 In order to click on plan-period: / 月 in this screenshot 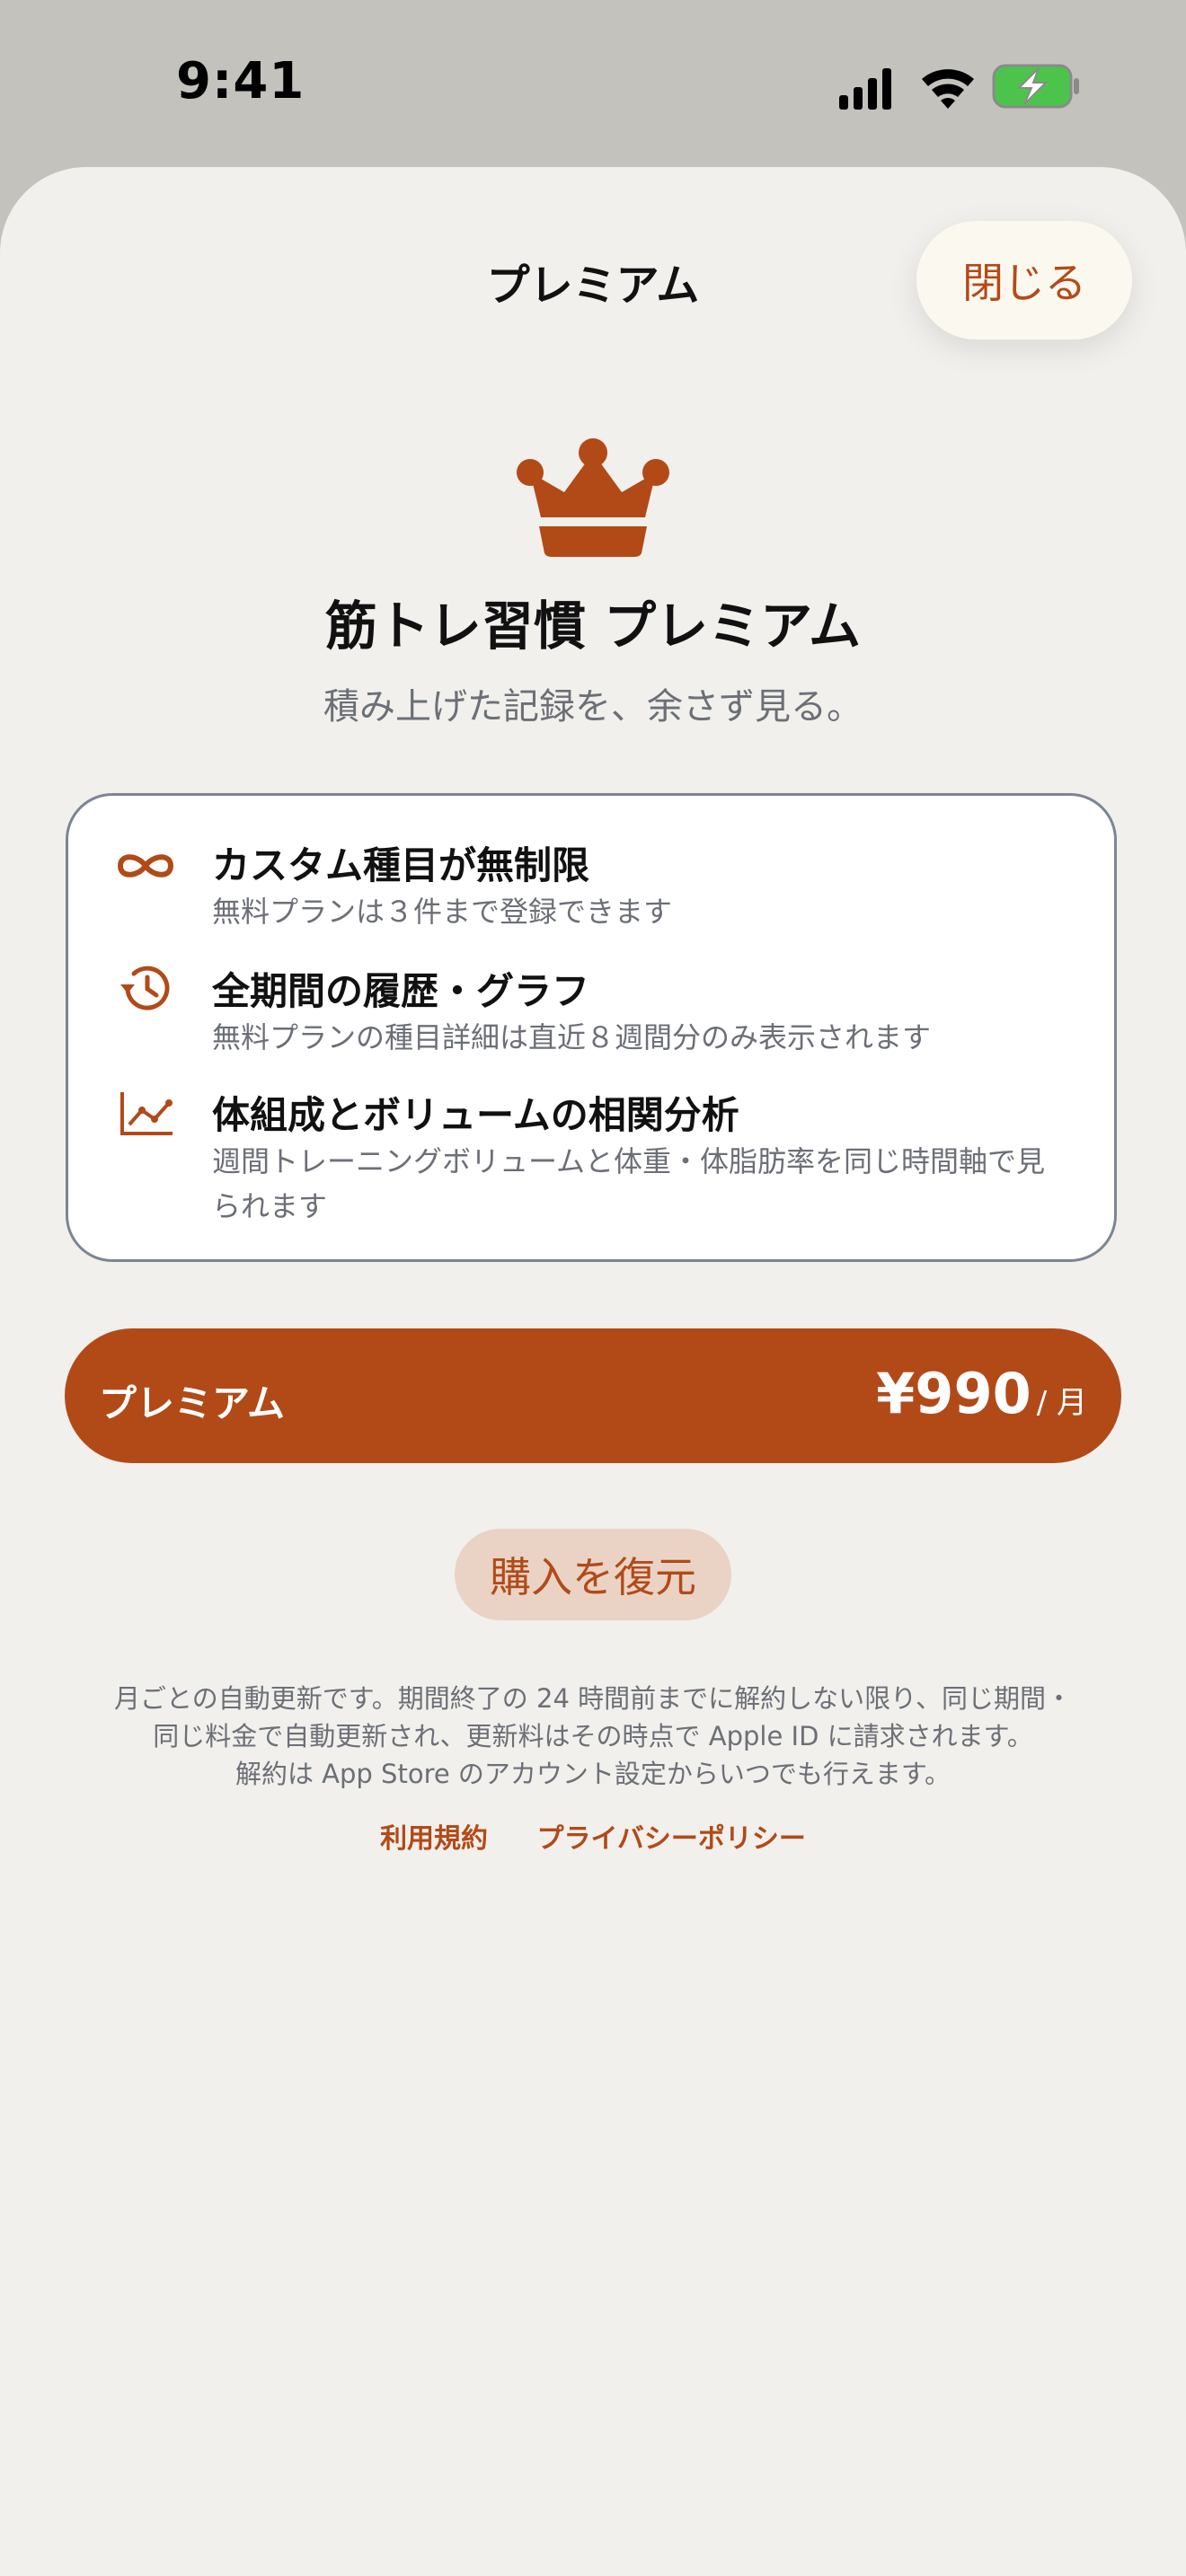, I will do `click(1061, 1403)`.